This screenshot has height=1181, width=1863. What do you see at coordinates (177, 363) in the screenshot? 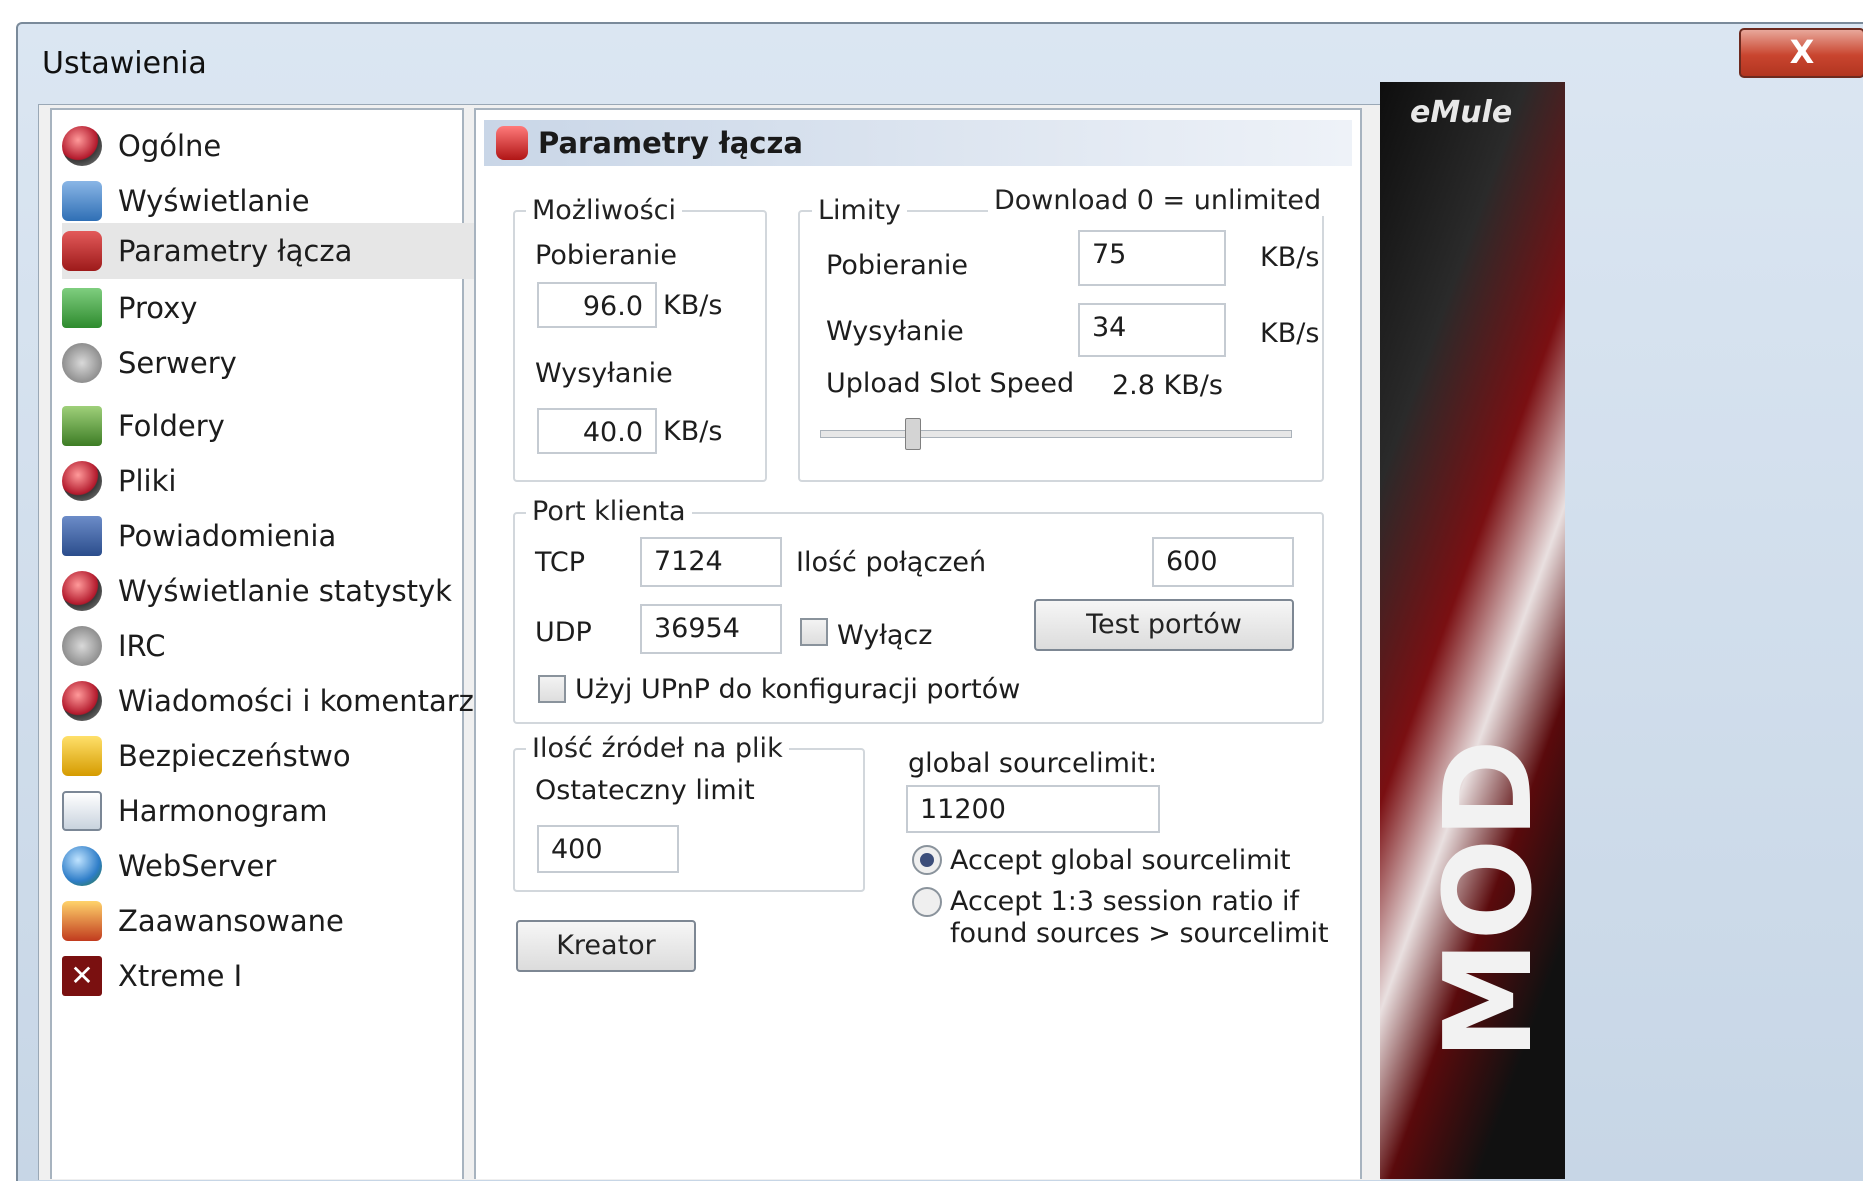
I see `sidebar-item-label: Serwery` at bounding box center [177, 363].